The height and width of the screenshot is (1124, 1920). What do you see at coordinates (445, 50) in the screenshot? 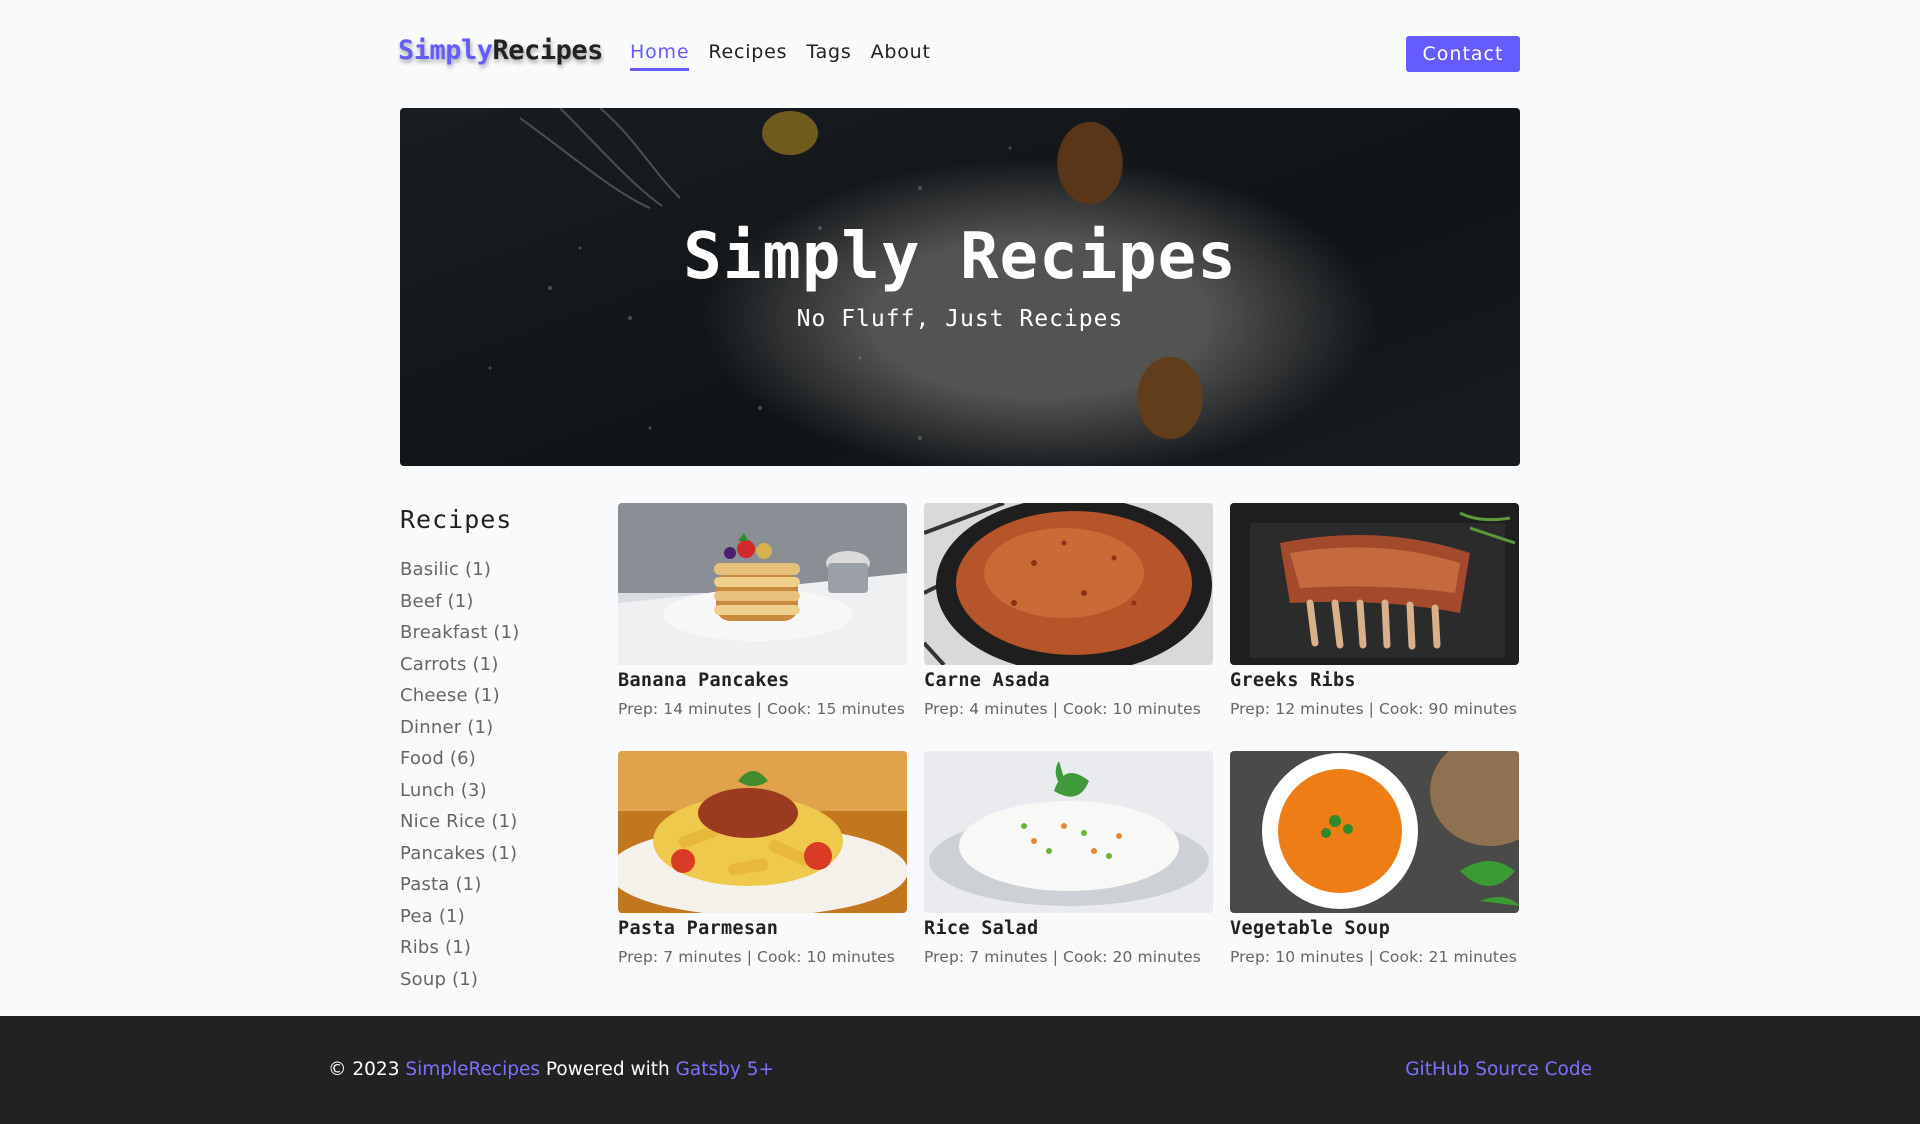
I see `logo-simply: Simply` at bounding box center [445, 50].